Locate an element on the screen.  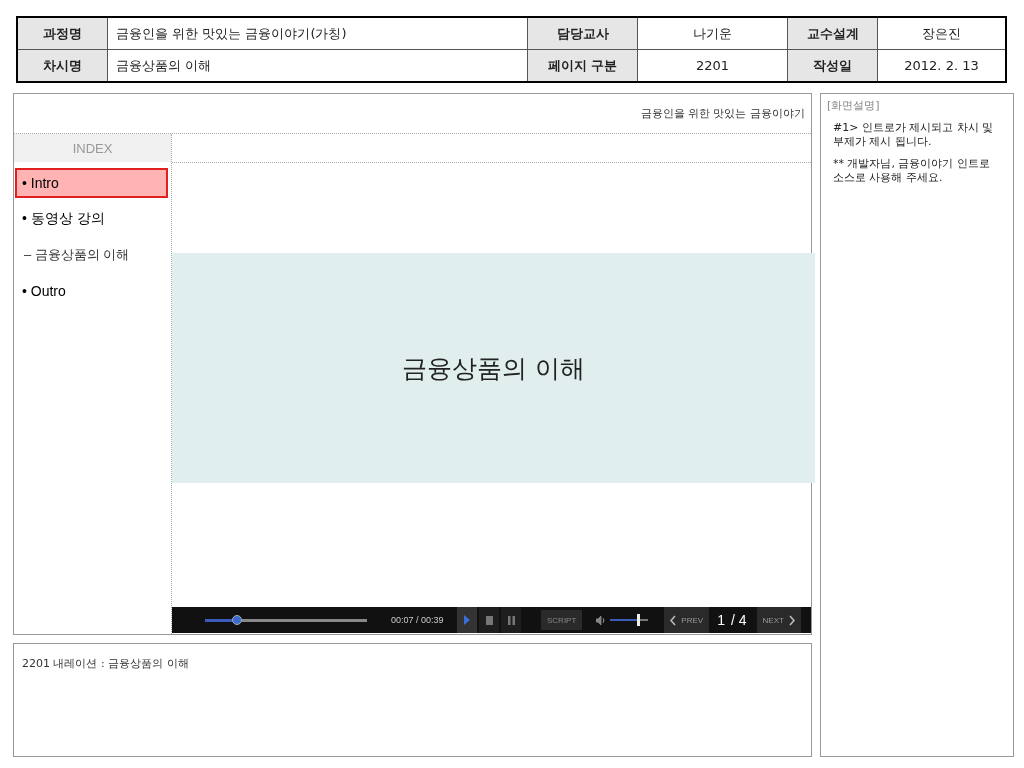
table-cell: 과정명 is located at coordinates (63, 33).